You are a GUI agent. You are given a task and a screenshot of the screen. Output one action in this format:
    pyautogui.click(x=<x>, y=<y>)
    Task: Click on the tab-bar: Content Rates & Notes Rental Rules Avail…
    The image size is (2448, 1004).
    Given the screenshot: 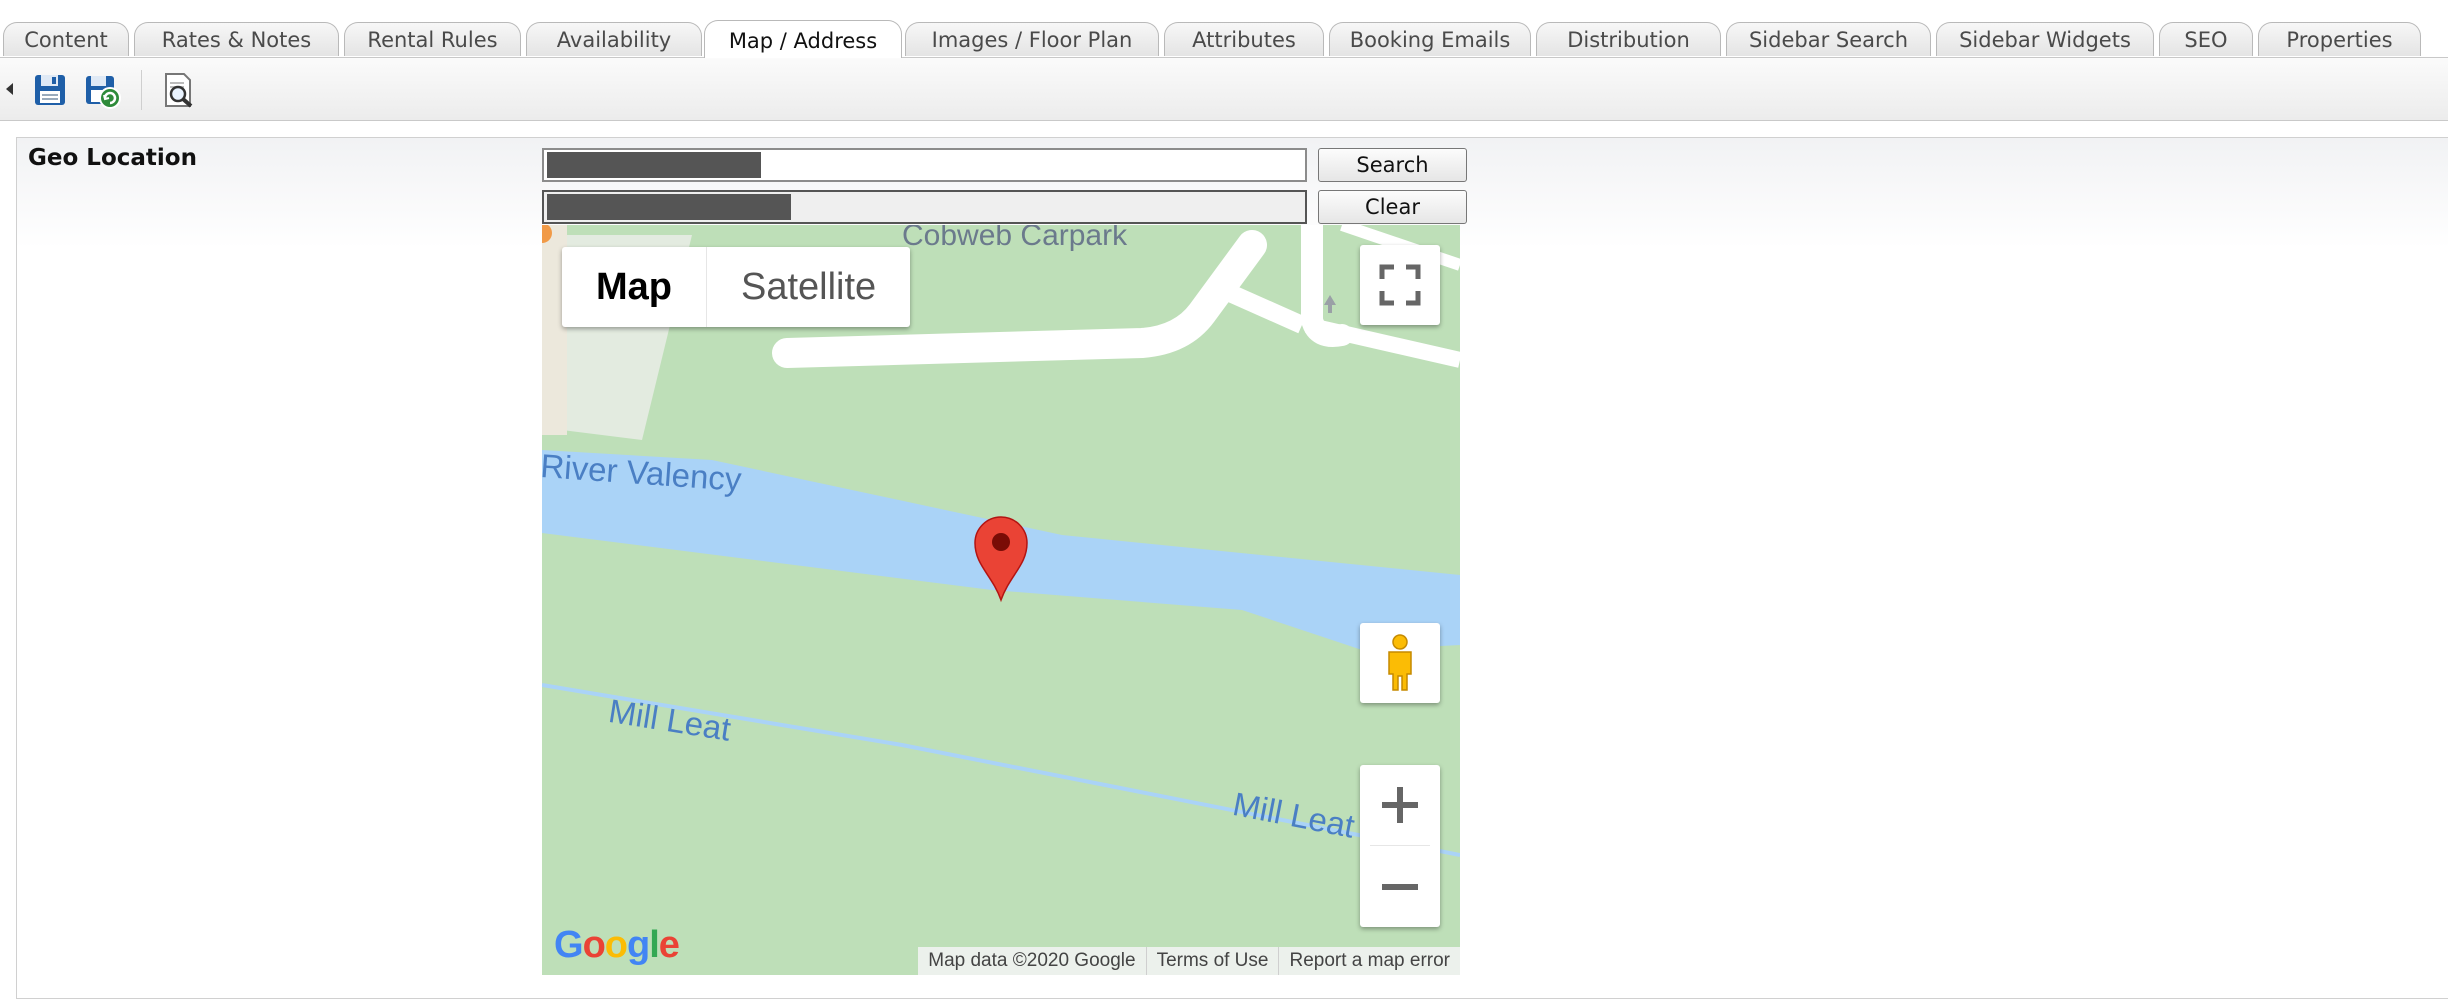 What is the action you would take?
    pyautogui.click(x=1224, y=29)
    